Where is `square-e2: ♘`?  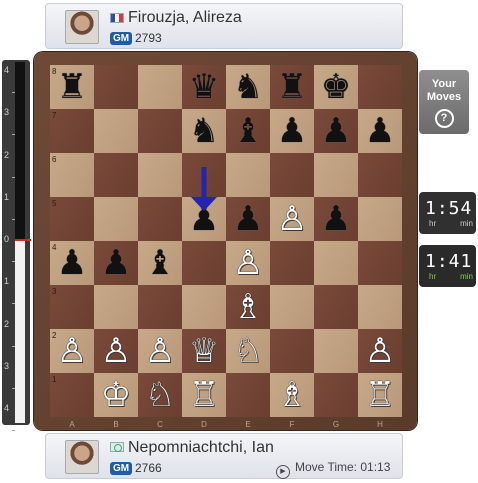
square-e2: ♘ is located at coordinates (248, 351).